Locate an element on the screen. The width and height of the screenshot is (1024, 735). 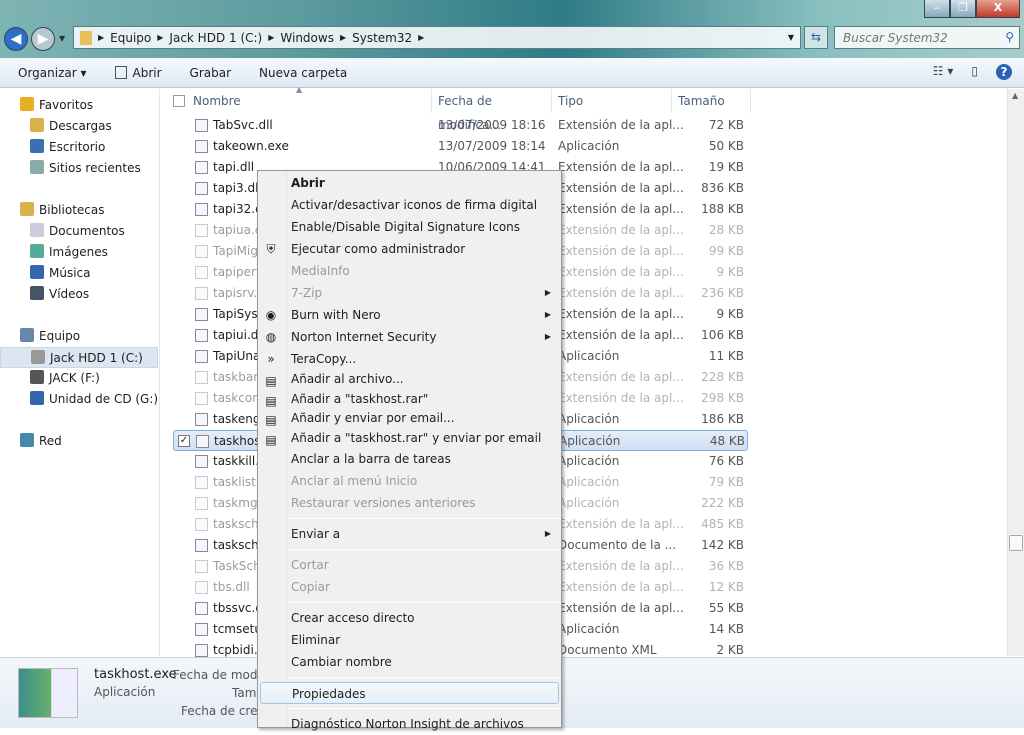
nav-item-jack-hdd-1-c-: Jack HDD 1 (C:) is located at coordinates (79, 357).